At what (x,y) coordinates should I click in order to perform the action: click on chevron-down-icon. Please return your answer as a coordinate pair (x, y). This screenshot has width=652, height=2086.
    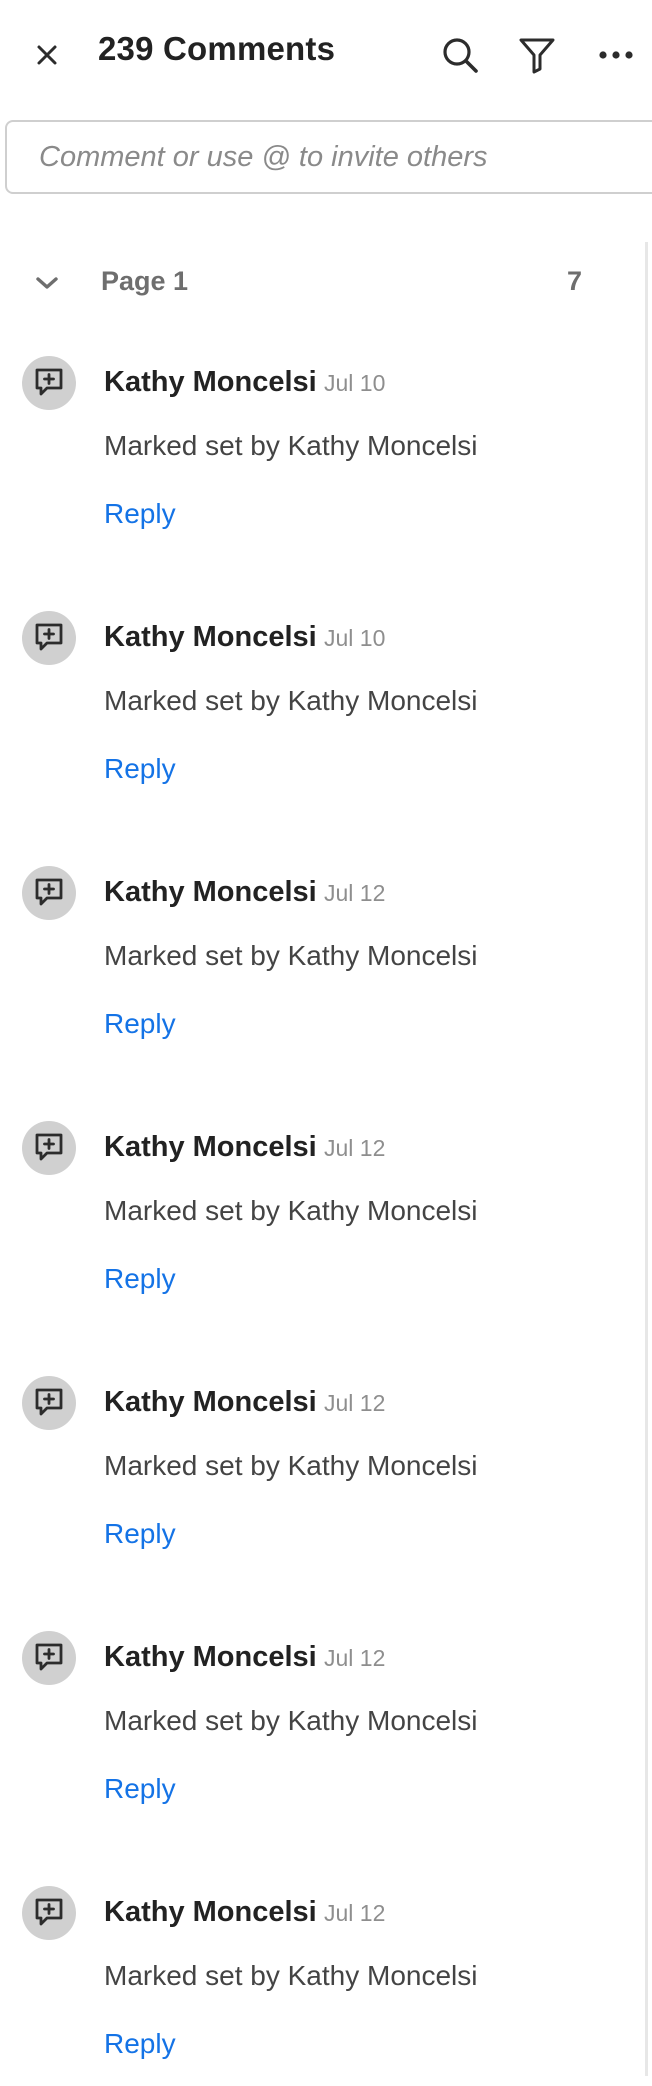
    Looking at the image, I should click on (47, 283).